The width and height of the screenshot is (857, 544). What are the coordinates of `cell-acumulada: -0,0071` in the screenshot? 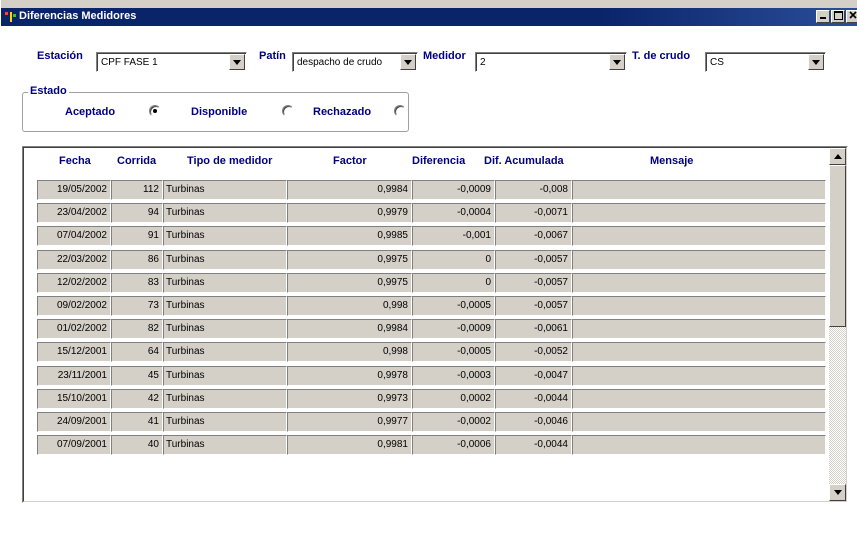 It's located at (533, 213).